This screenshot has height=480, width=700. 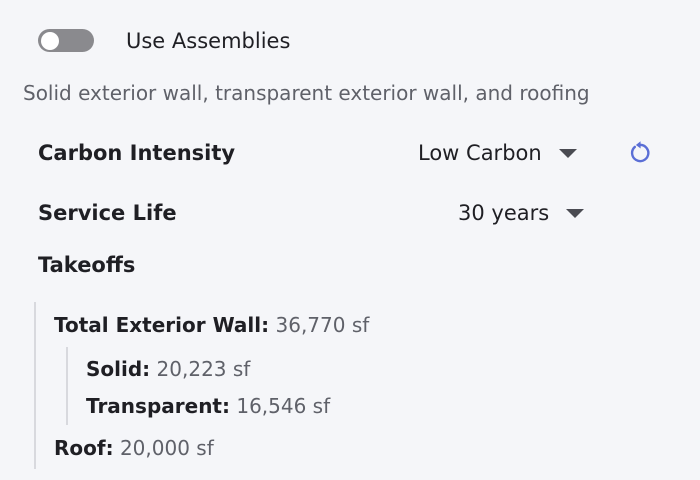 I want to click on roof-value: 20,000 sf, so click(x=166, y=448).